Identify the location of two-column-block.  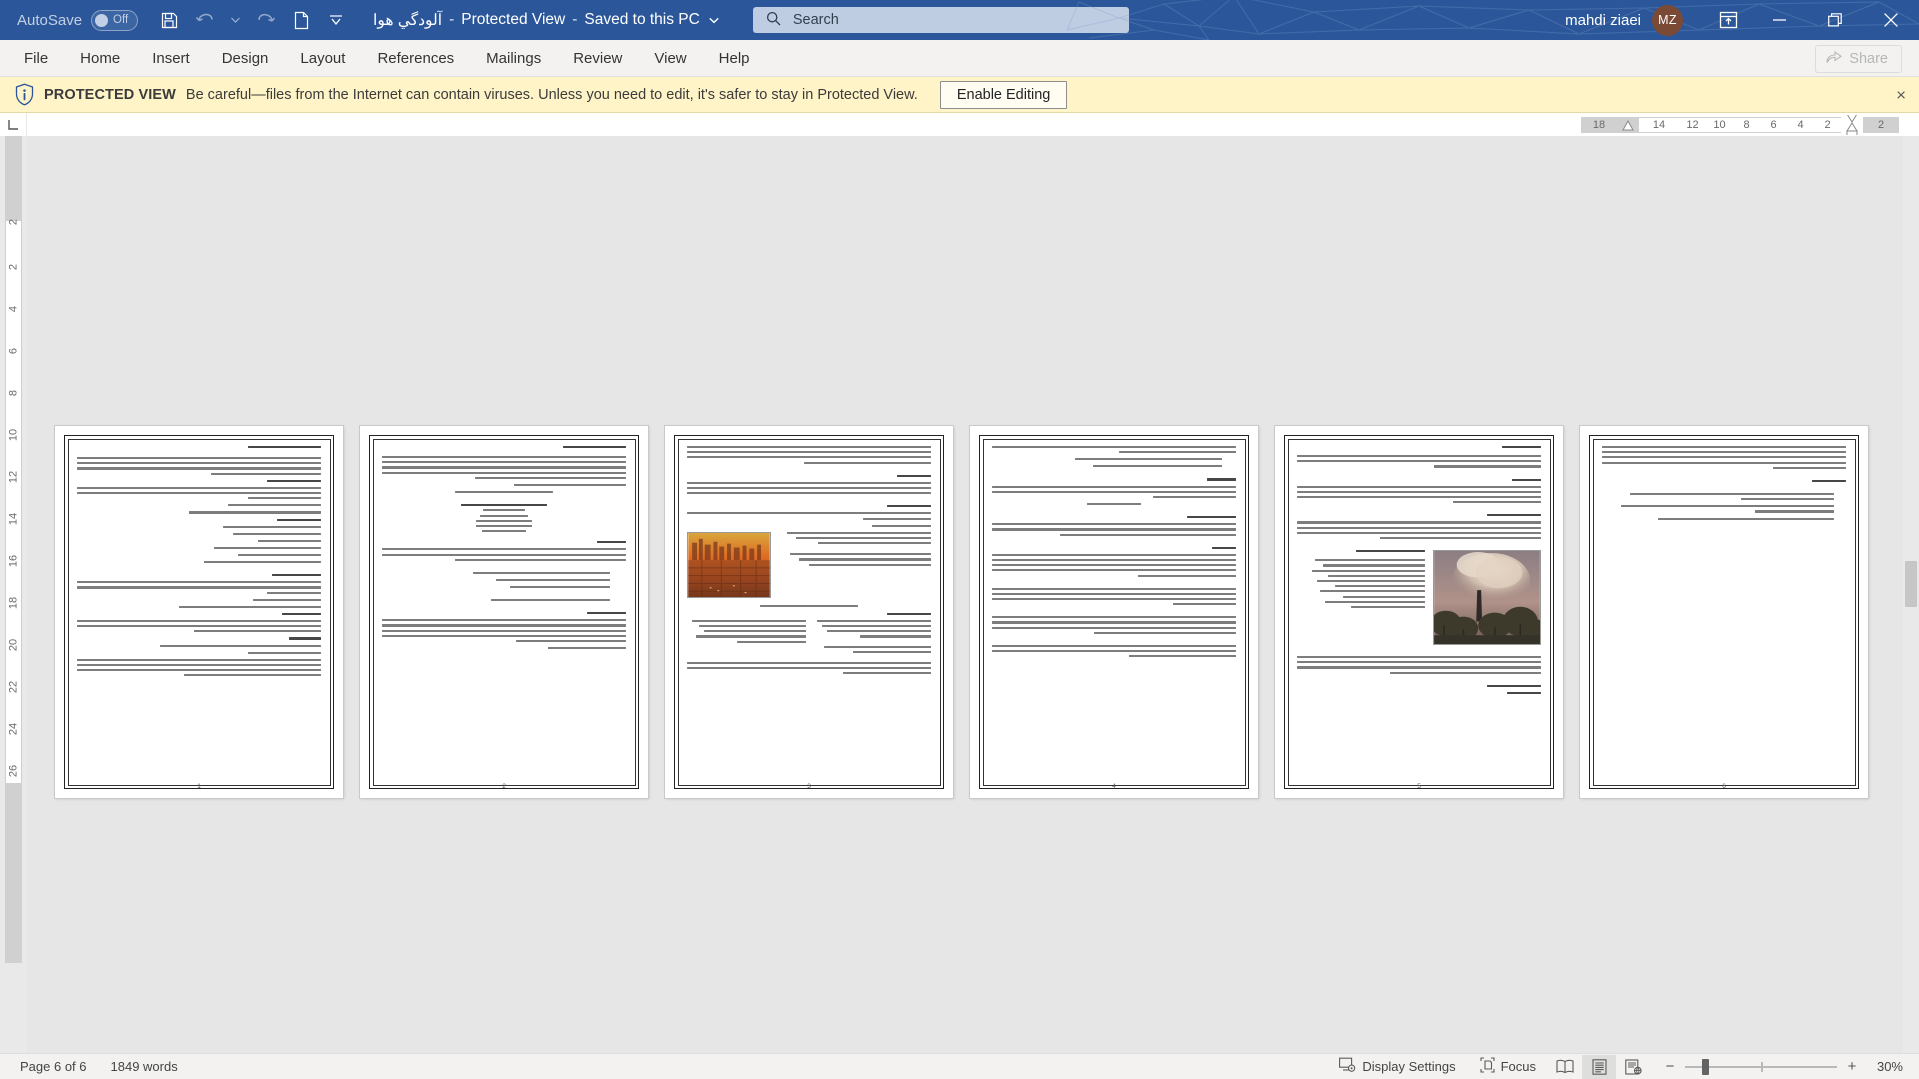
(809, 637).